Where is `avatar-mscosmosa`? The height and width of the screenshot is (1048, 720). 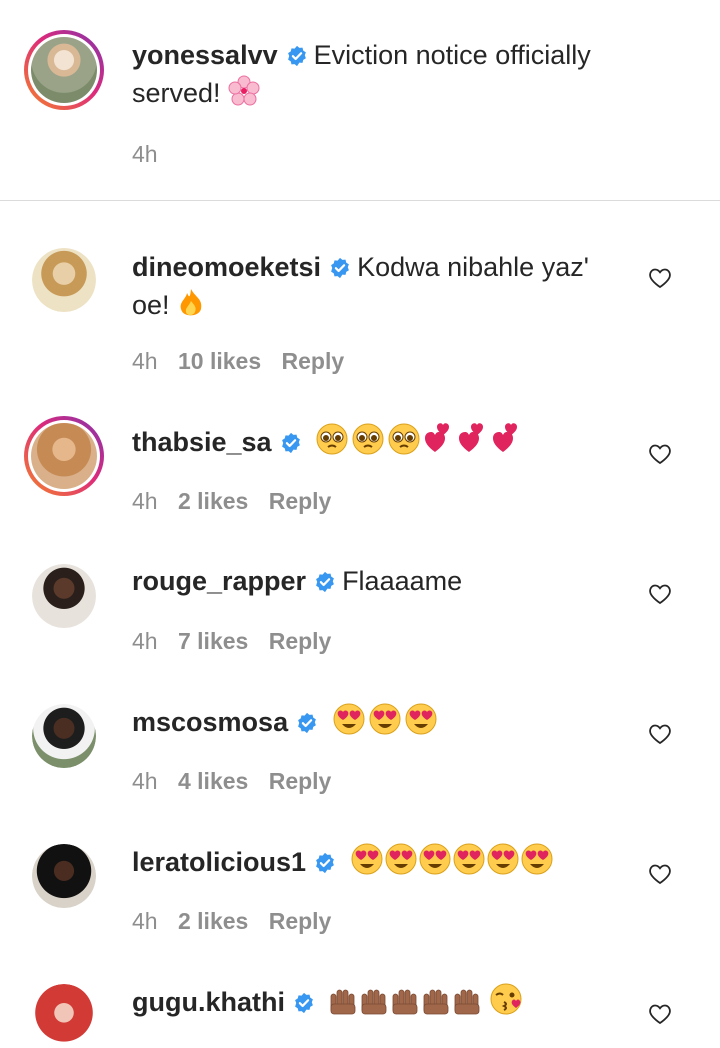 avatar-mscosmosa is located at coordinates (64, 736).